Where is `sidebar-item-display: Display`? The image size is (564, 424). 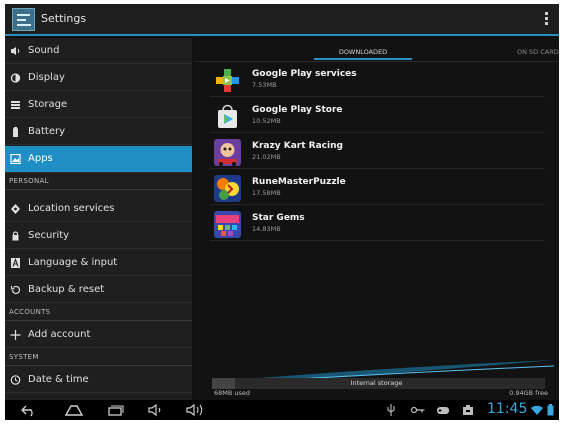 sidebar-item-display: Display is located at coordinates (98, 78).